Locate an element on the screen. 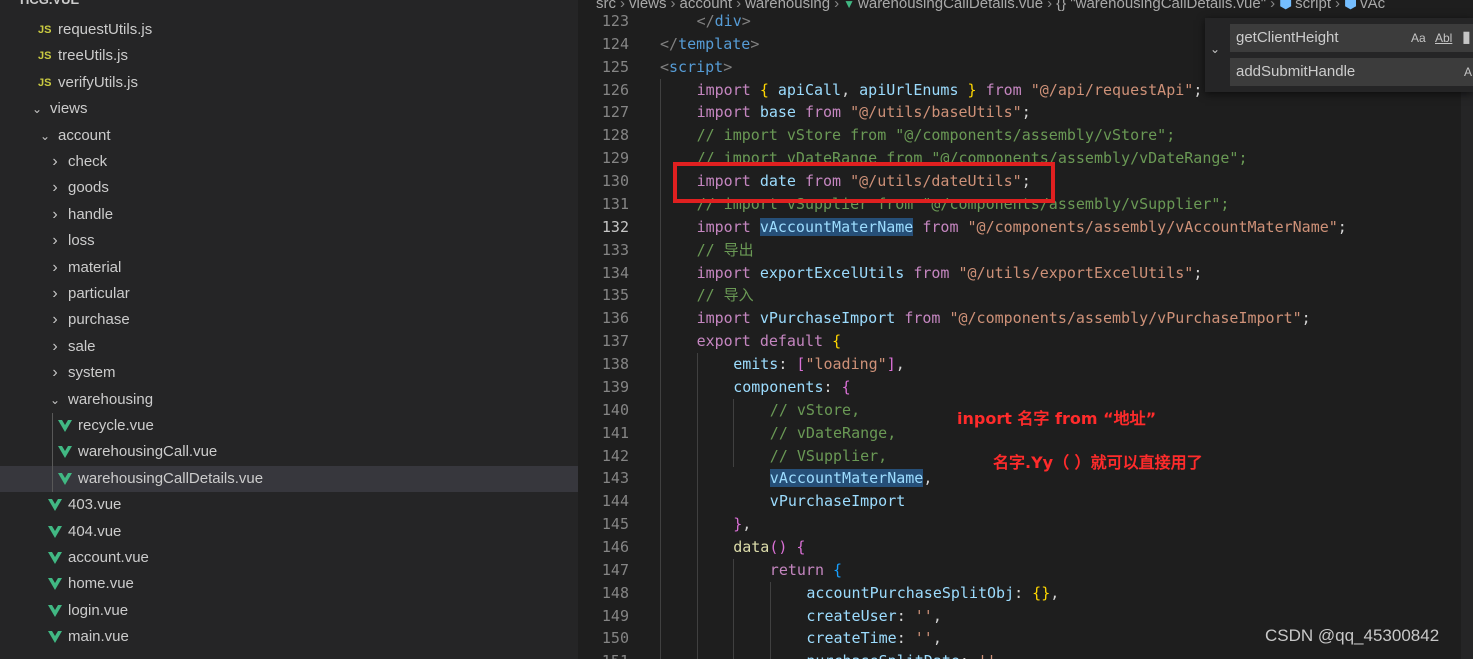  code-line: 147 return { is located at coordinates (1025, 570).